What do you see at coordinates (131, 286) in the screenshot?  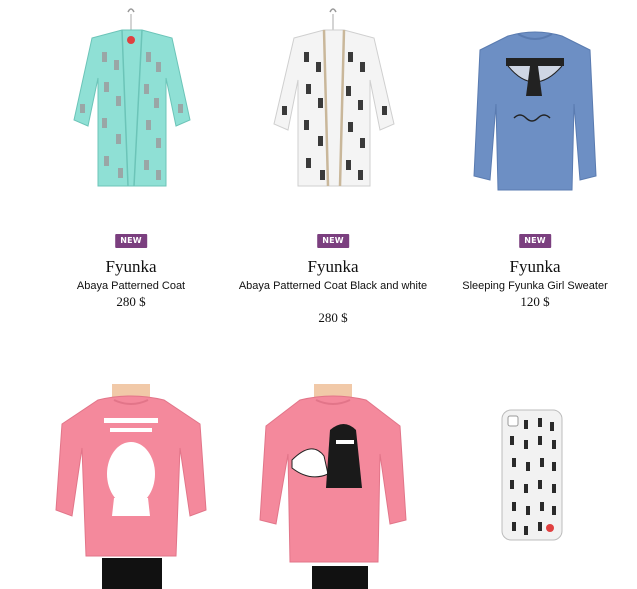 I see `product-name: Abaya Patterned Coat` at bounding box center [131, 286].